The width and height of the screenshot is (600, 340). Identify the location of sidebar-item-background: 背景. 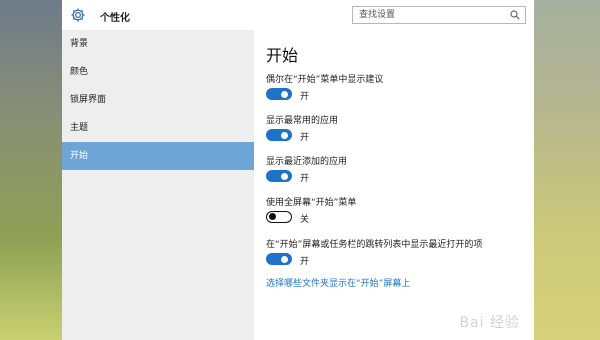
(158, 44).